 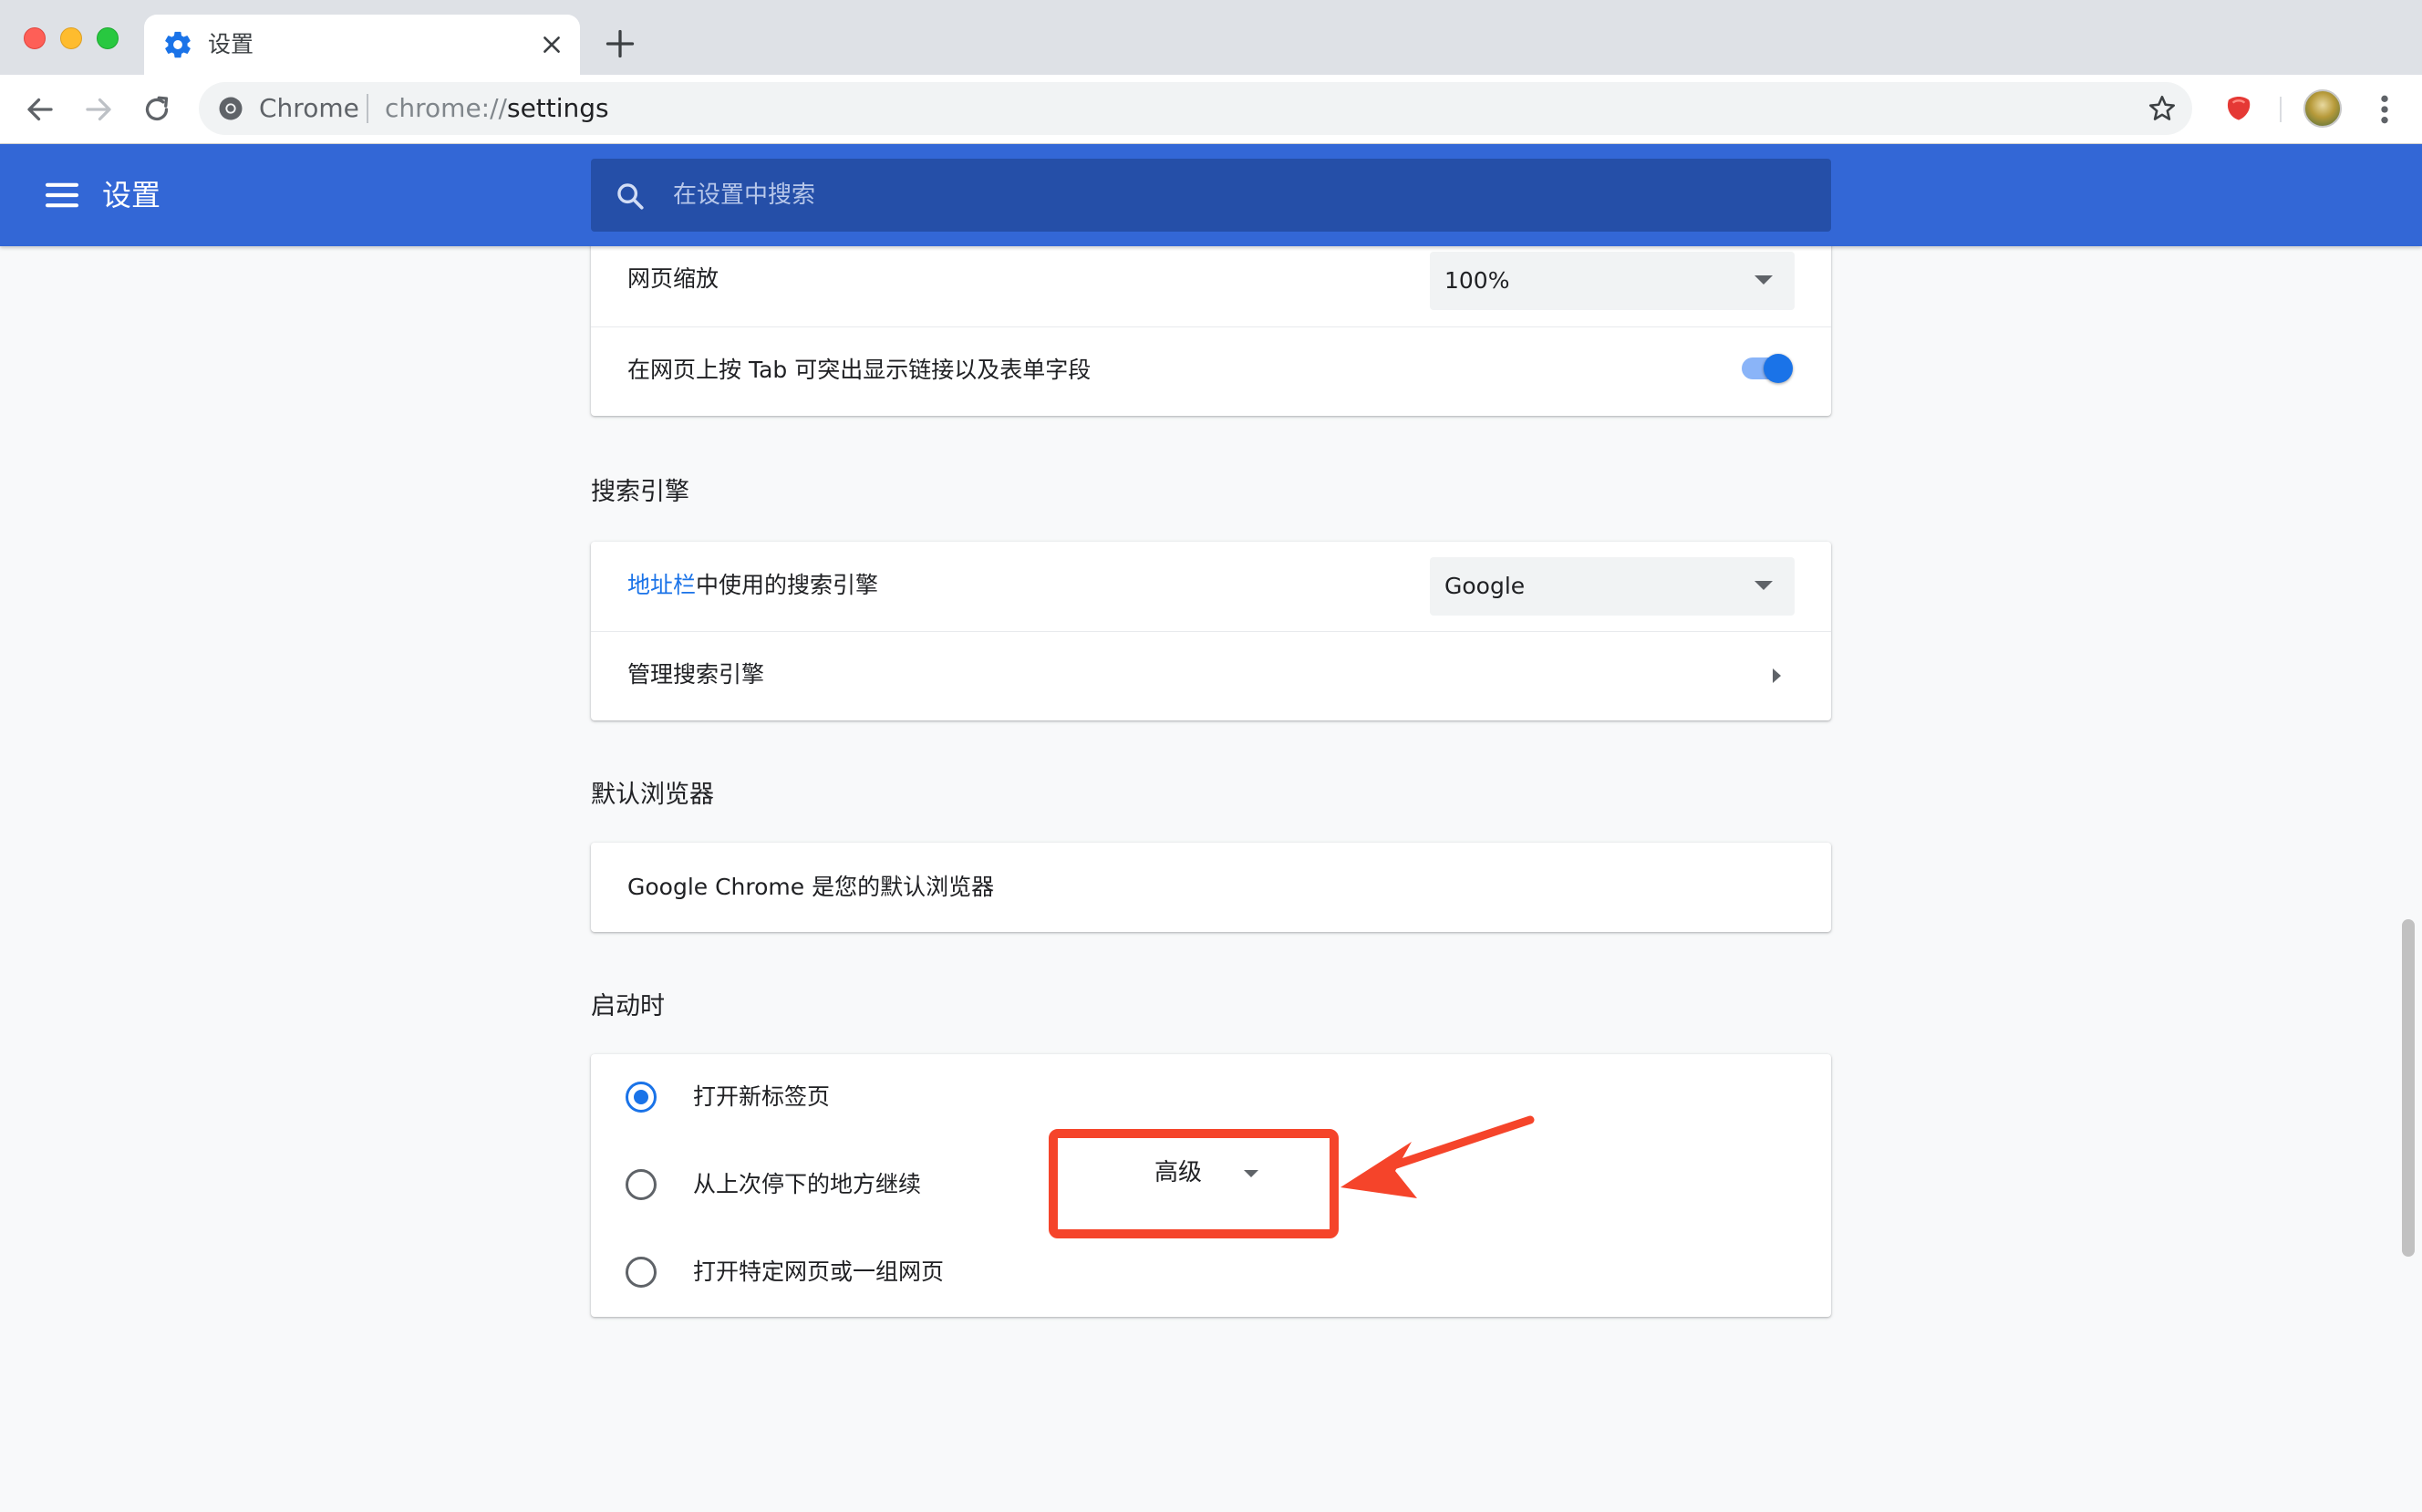 I want to click on radio-continue, so click(x=641, y=1184).